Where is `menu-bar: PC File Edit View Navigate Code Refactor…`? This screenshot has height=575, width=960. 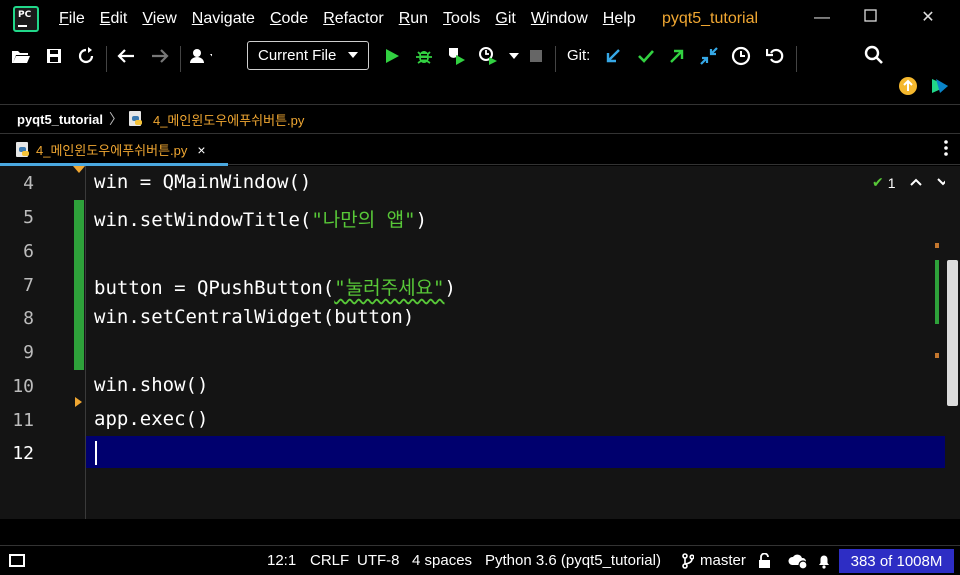 menu-bar: PC File Edit View Navigate Code Refactor… is located at coordinates (480, 19).